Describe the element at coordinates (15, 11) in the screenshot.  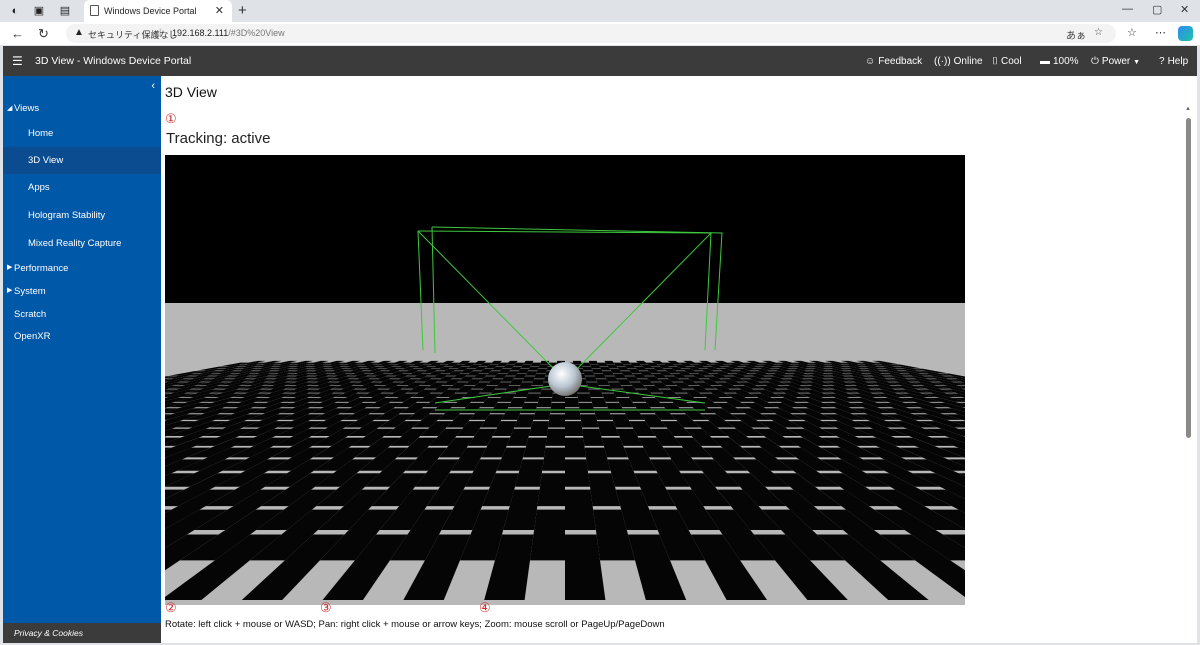
I see `profile-icon: ◐` at that location.